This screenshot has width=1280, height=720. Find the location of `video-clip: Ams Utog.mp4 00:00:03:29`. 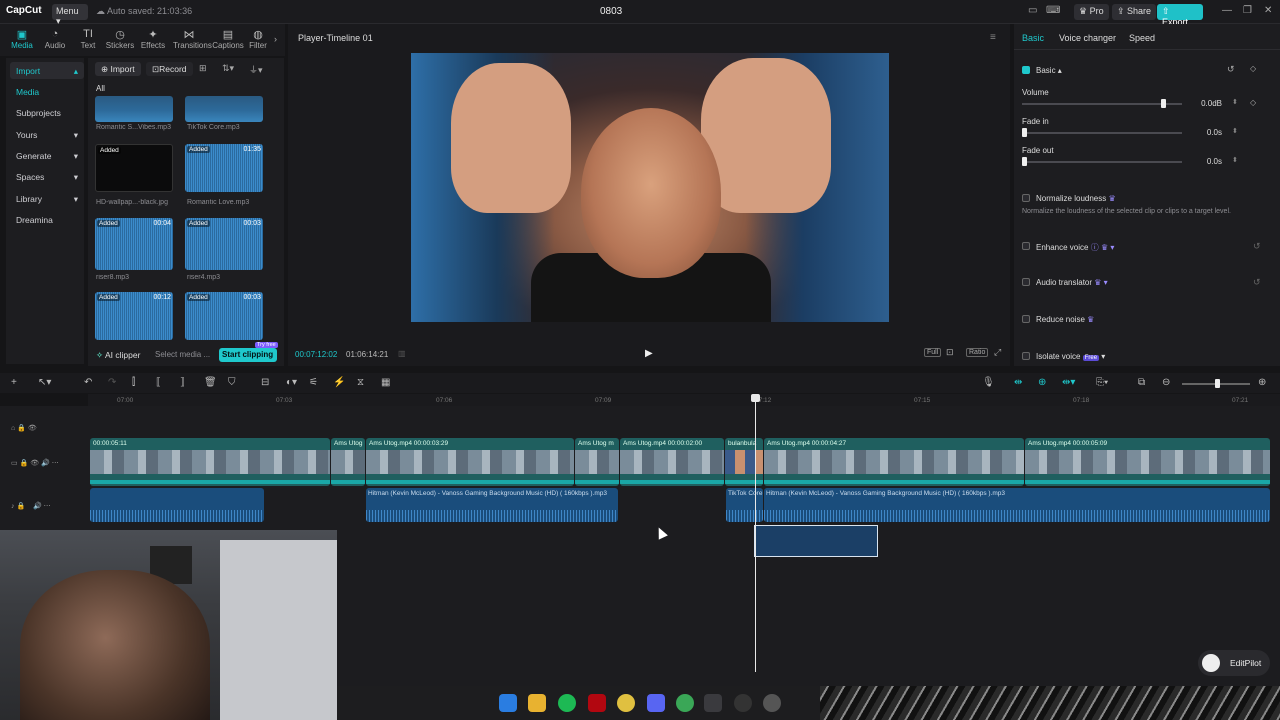

video-clip: Ams Utog.mp4 00:00:03:29 is located at coordinates (470, 462).